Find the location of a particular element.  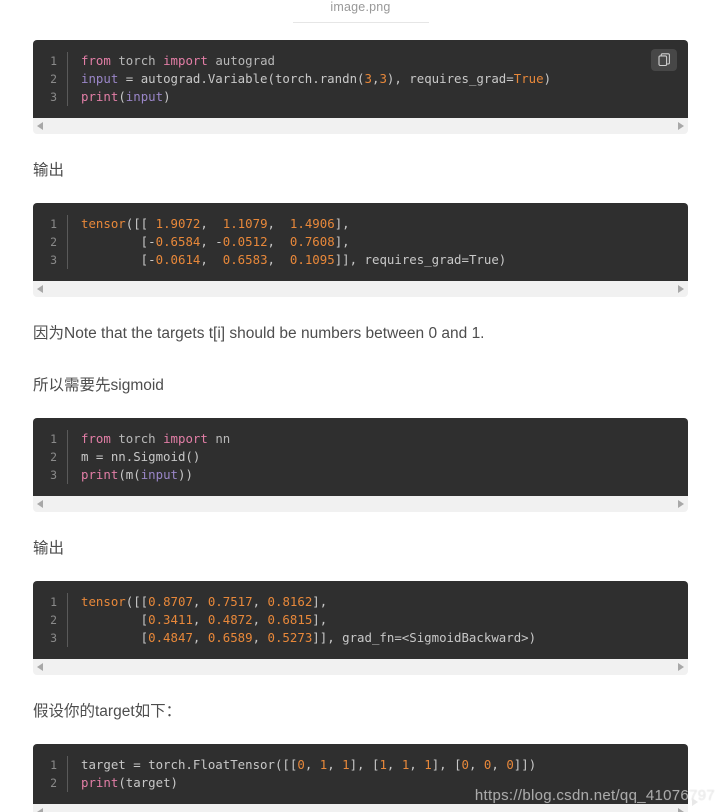

token-plain: , - is located at coordinates (211, 241).